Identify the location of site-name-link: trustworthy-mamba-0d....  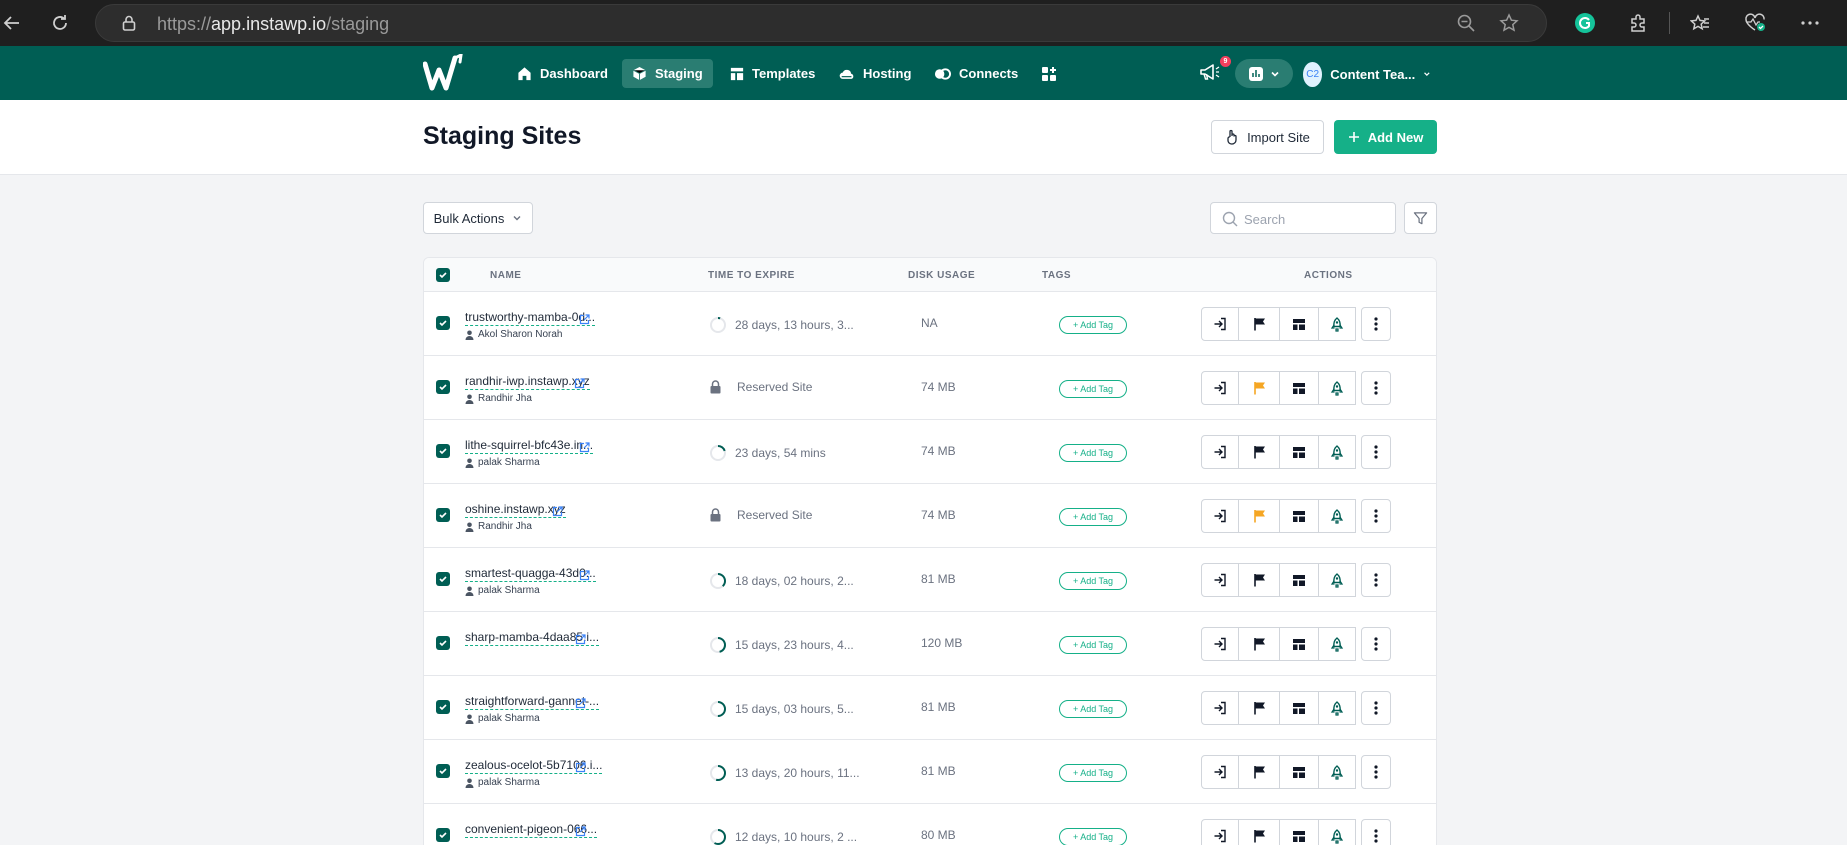
(530, 318).